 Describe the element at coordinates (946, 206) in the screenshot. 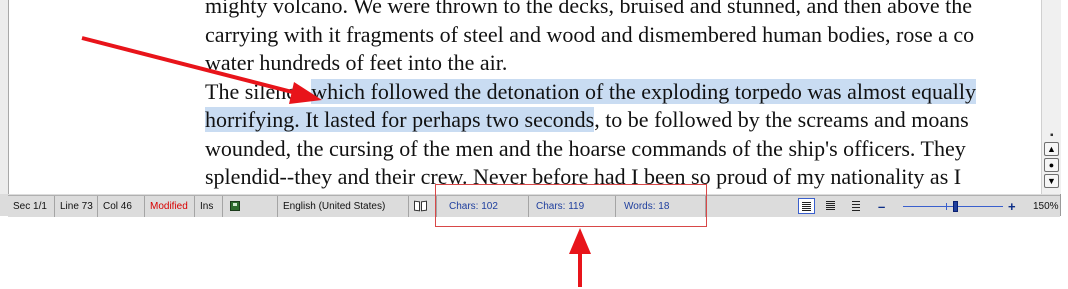

I see `zoom-slider-center-tick` at that location.